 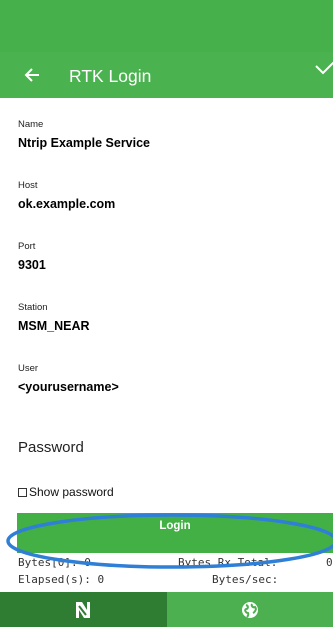 I want to click on app-logo-icon, so click(x=83, y=609).